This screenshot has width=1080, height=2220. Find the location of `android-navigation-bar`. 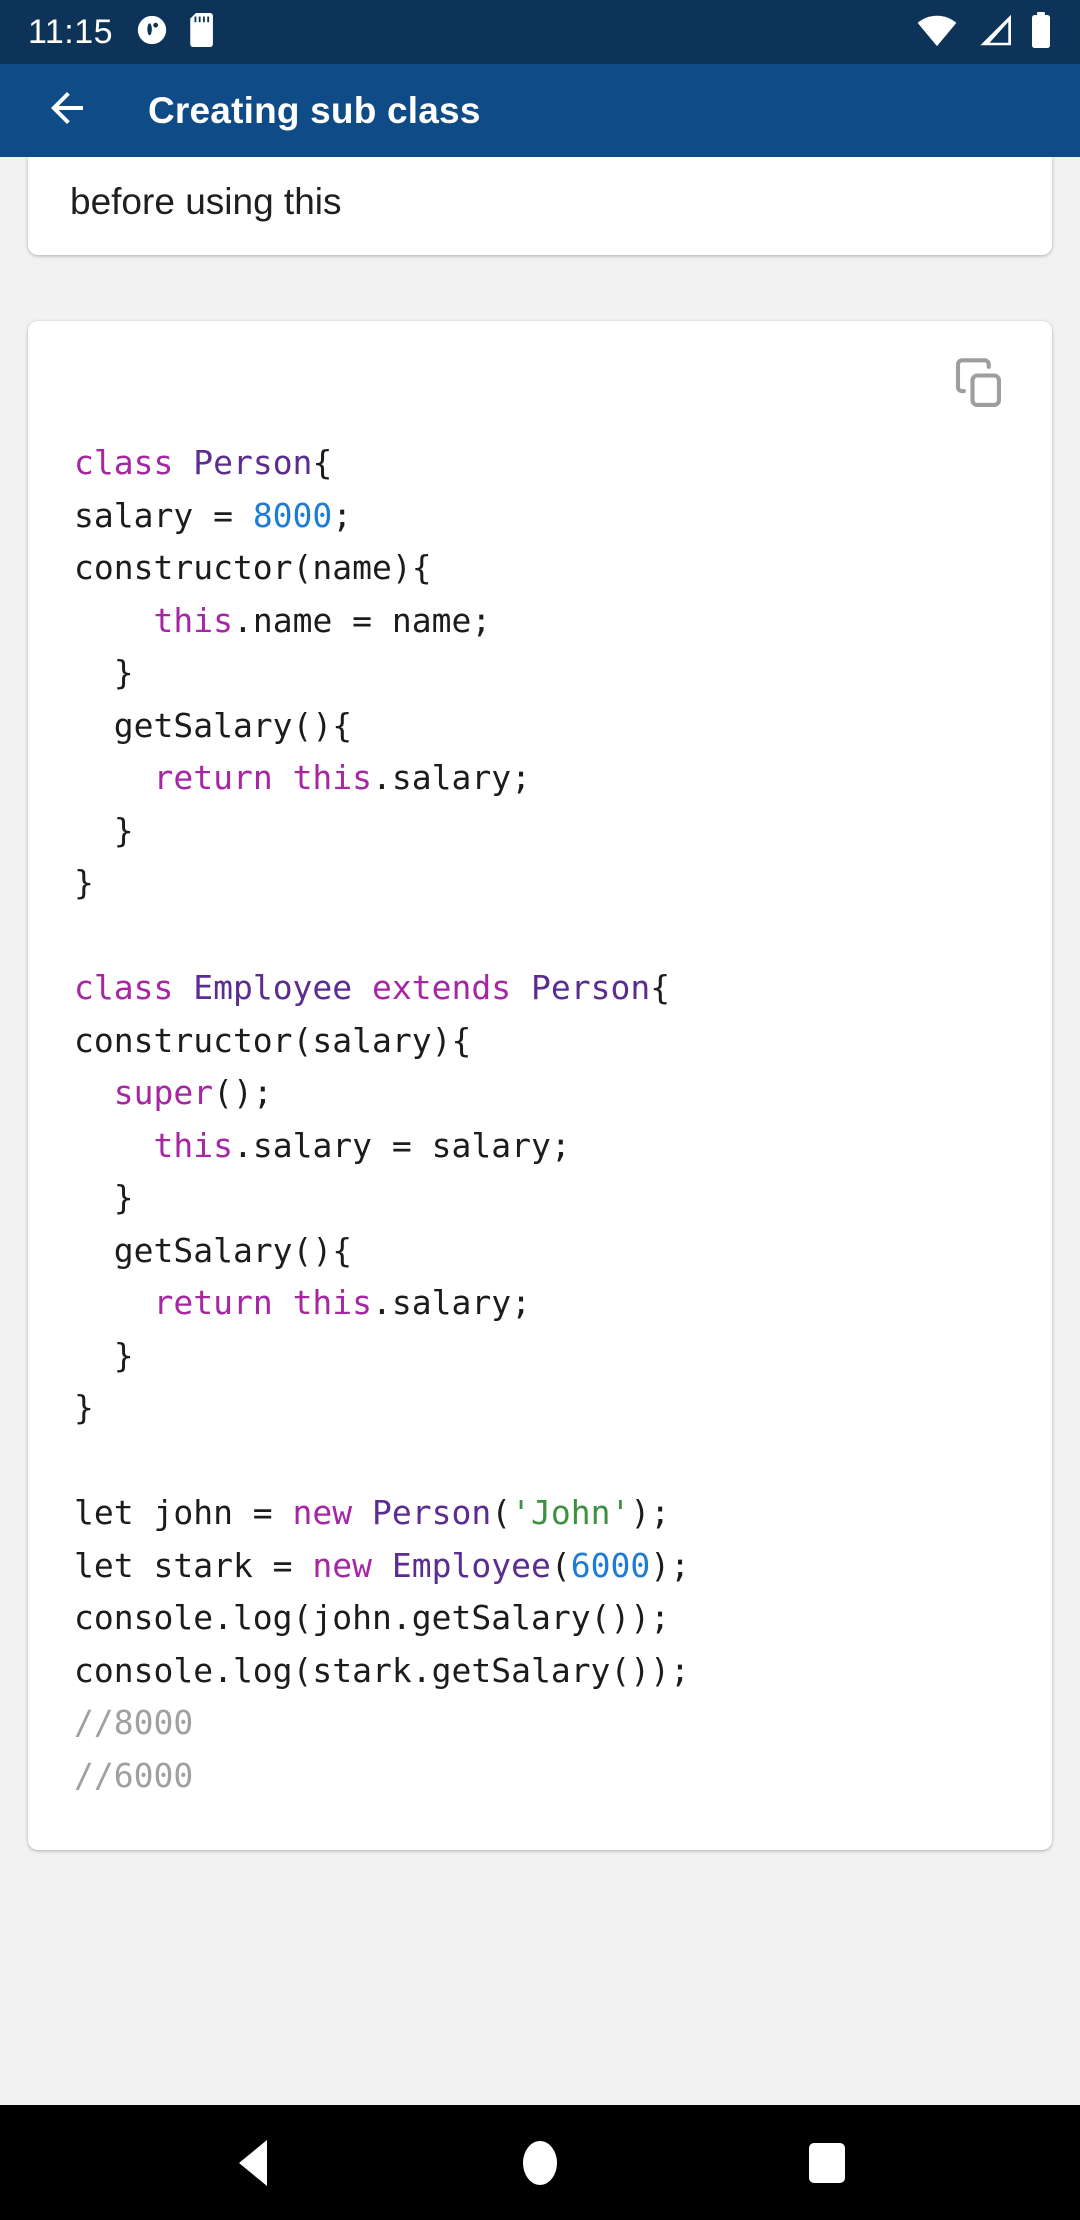

android-navigation-bar is located at coordinates (540, 2162).